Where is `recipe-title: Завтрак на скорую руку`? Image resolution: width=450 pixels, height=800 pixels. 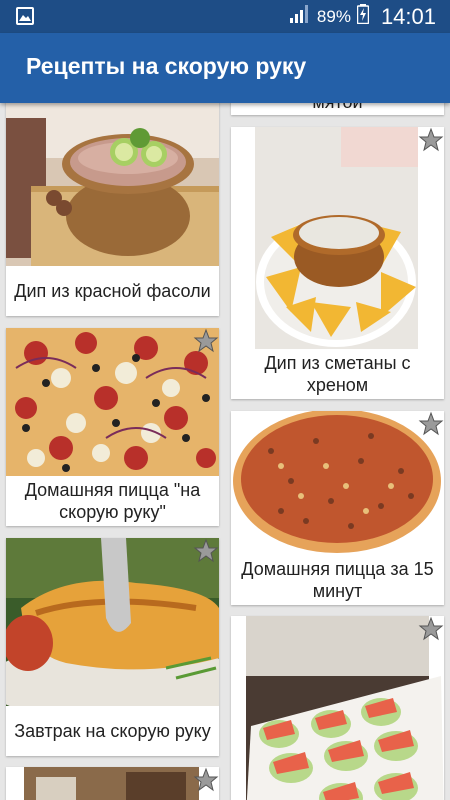
recipe-title: Завтрак на скорую руку is located at coordinates (112, 731).